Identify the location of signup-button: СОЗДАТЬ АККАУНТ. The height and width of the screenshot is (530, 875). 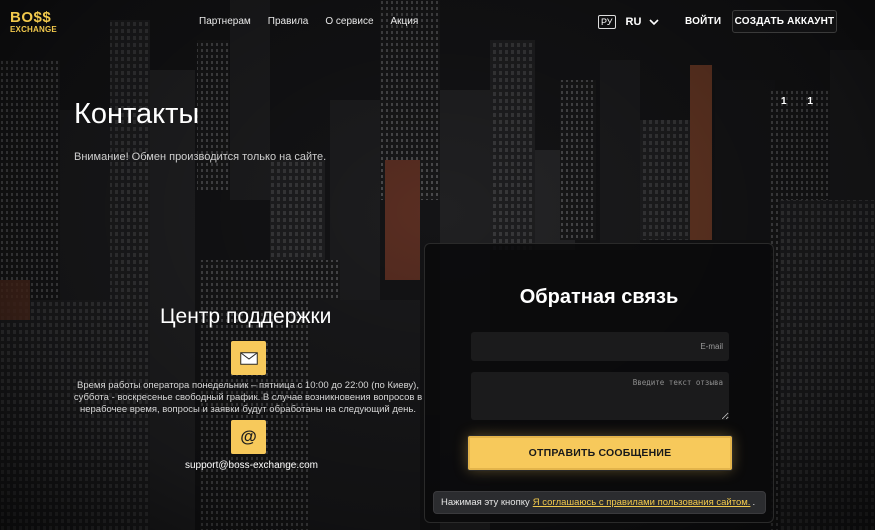
(784, 21).